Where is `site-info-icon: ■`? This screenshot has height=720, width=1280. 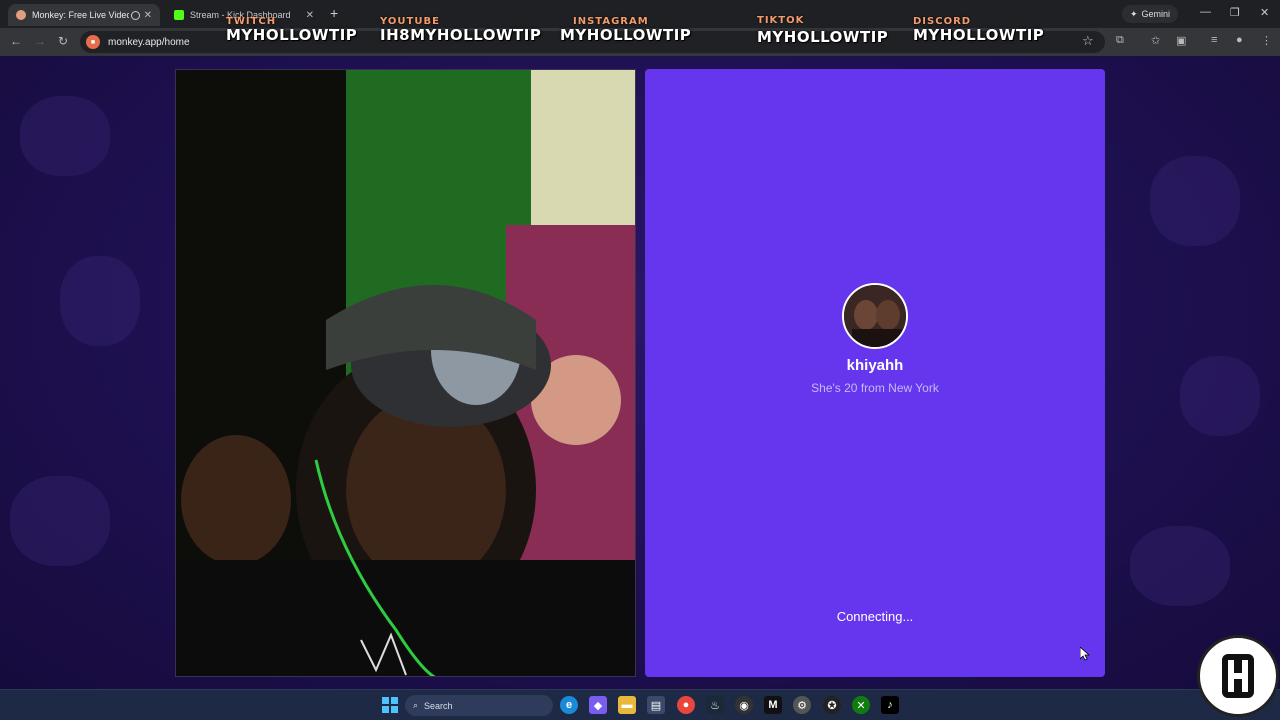 site-info-icon: ■ is located at coordinates (93, 42).